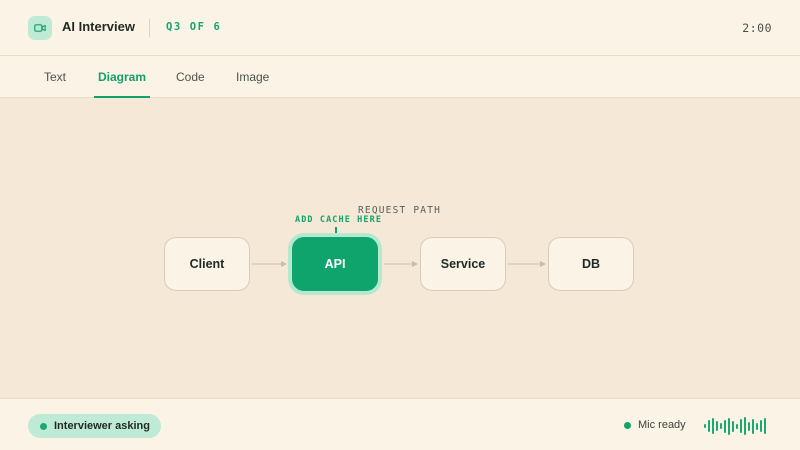  I want to click on node-db: DB, so click(591, 264).